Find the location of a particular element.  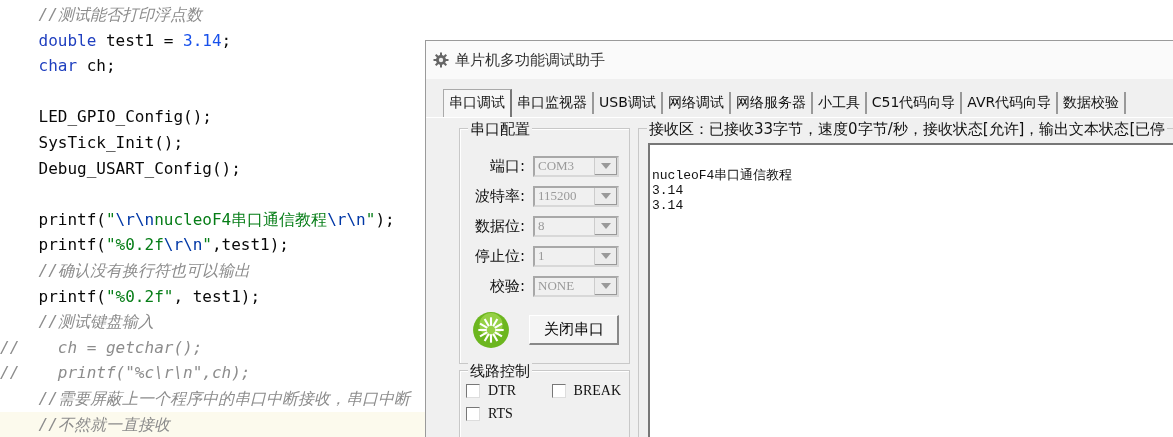

code-line: LED_GPIO_Config(); is located at coordinates (124, 117).